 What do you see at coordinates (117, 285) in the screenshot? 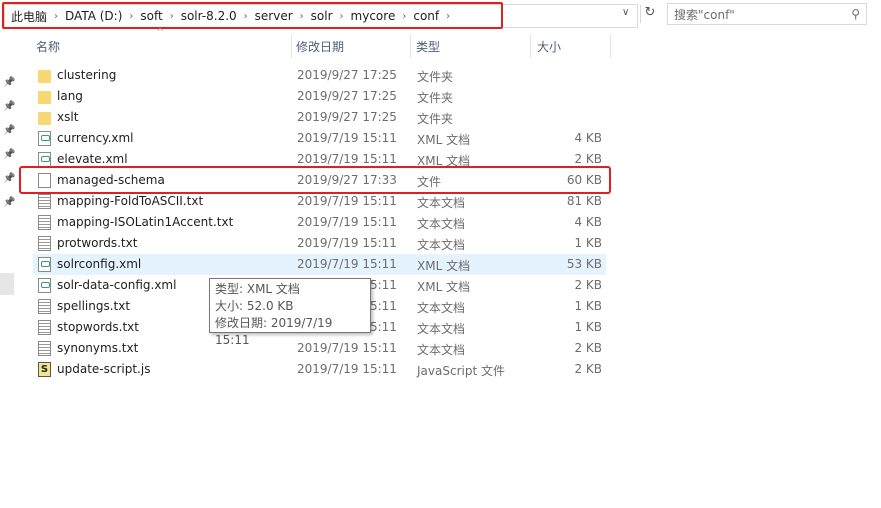
I see `file-name: solr-data-config.xml` at bounding box center [117, 285].